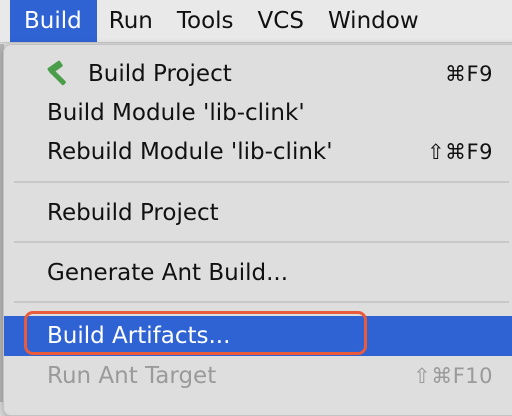 This screenshot has height=416, width=512. What do you see at coordinates (459, 152) in the screenshot?
I see `shortcut-label: ⇧⌘F9` at bounding box center [459, 152].